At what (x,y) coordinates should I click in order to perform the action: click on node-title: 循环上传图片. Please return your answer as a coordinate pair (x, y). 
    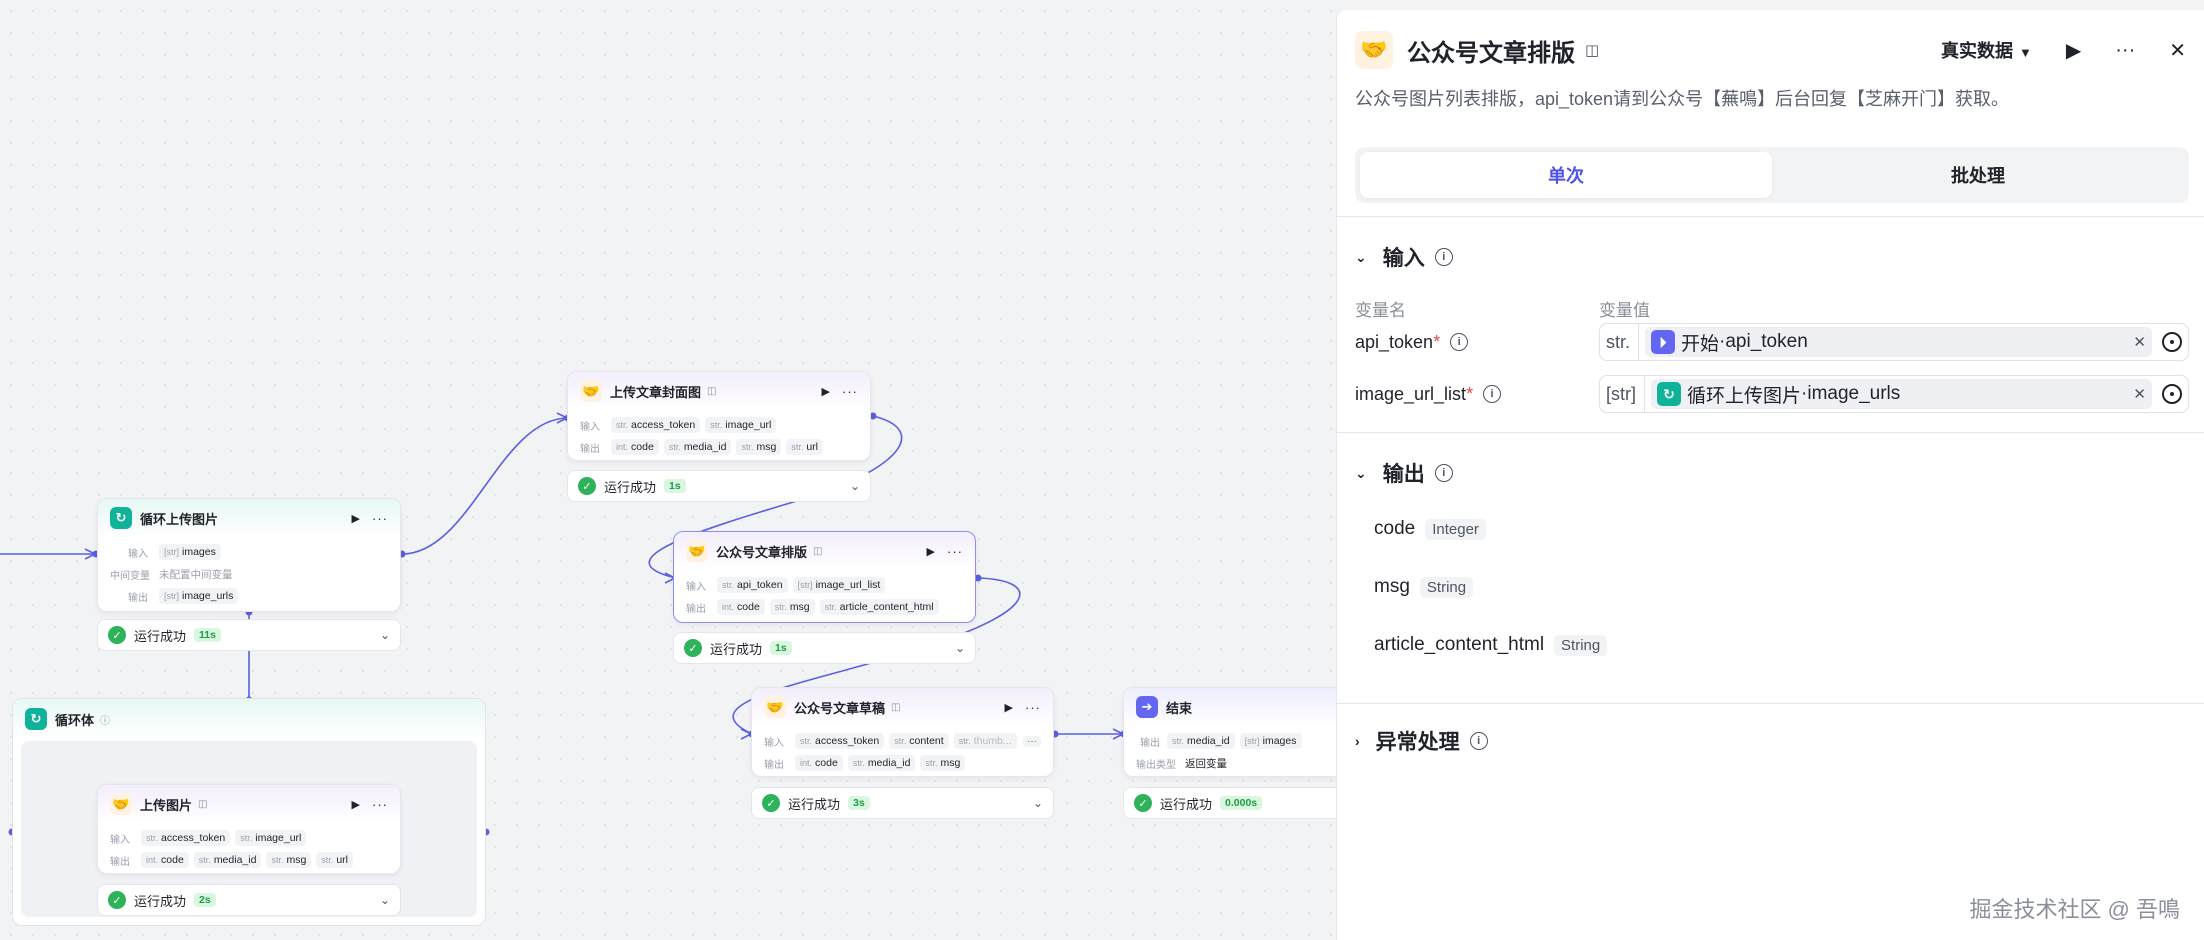
    Looking at the image, I should click on (179, 519).